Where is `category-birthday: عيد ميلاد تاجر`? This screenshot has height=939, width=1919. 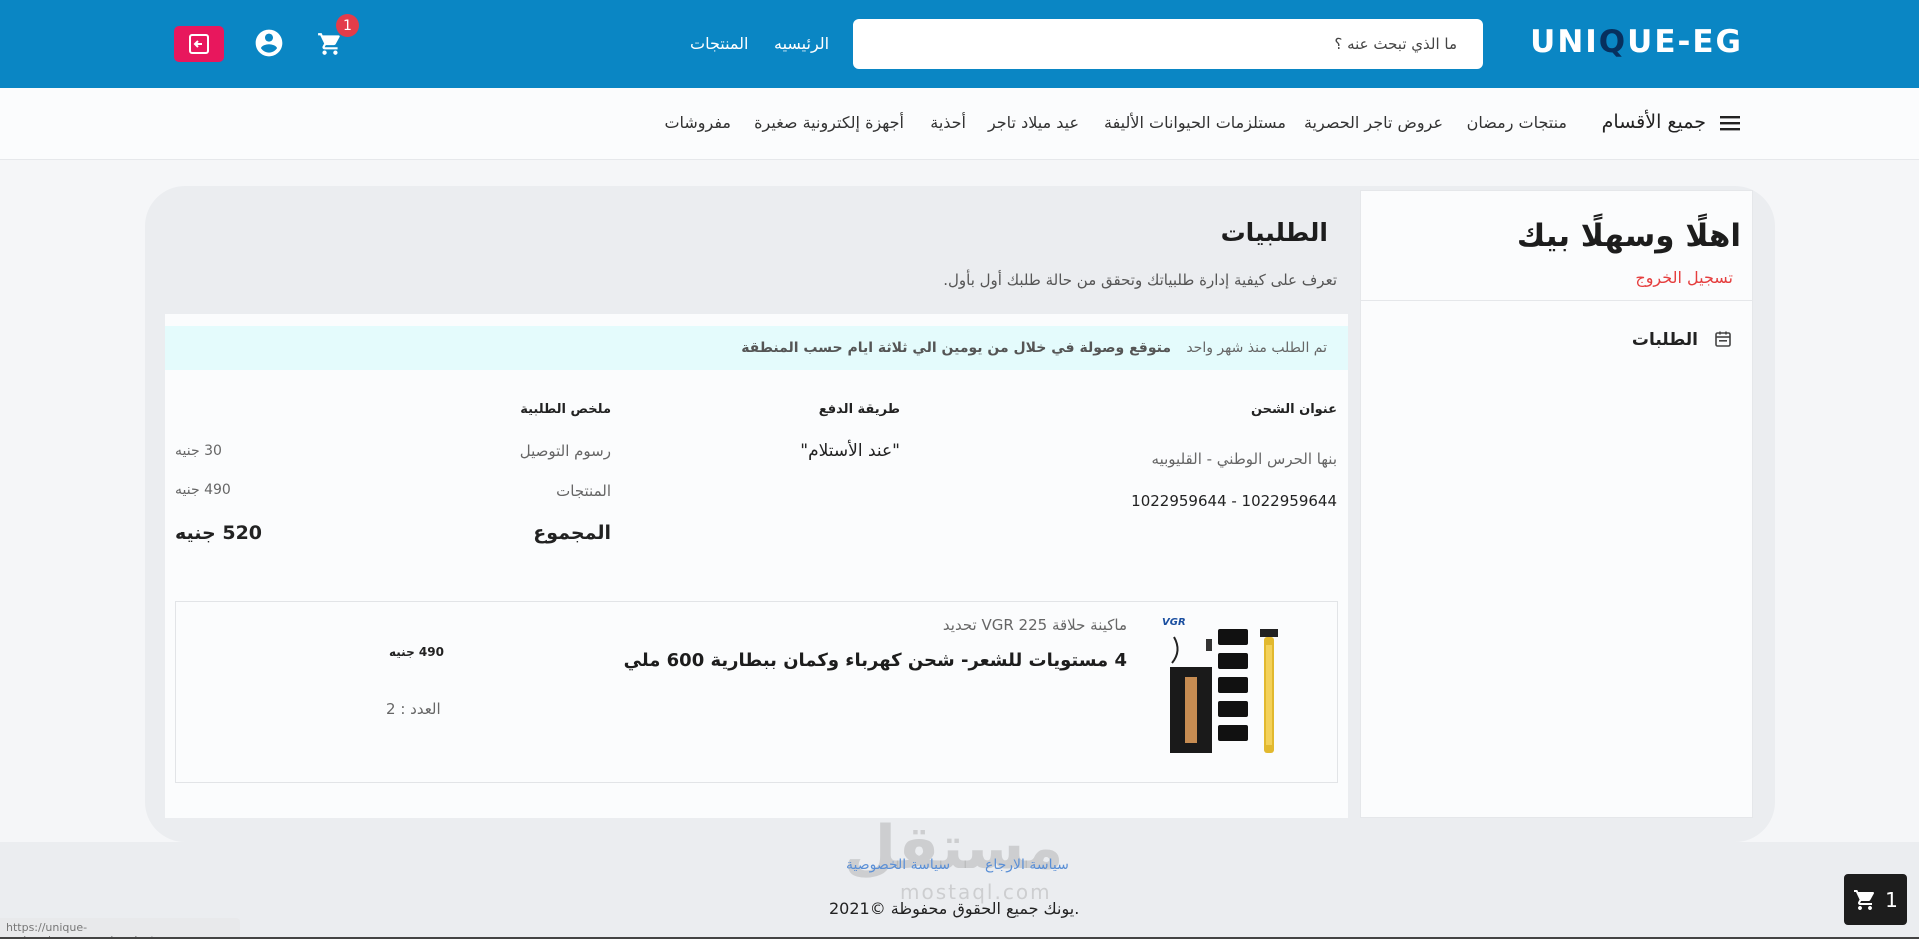 category-birthday: عيد ميلاد تاجر is located at coordinates (1033, 122).